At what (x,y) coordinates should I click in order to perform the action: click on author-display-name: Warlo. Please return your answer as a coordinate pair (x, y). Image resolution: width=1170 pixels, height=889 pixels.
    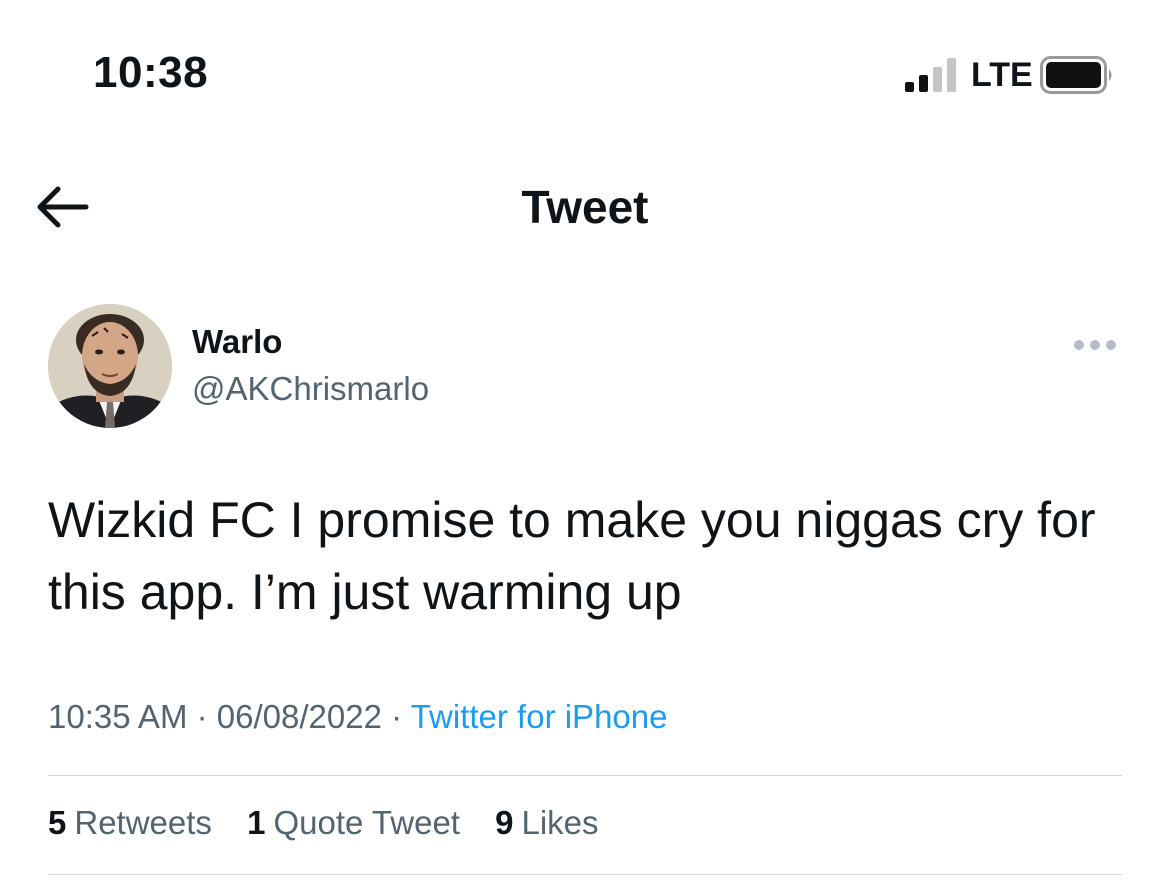
    Looking at the image, I should click on (237, 342).